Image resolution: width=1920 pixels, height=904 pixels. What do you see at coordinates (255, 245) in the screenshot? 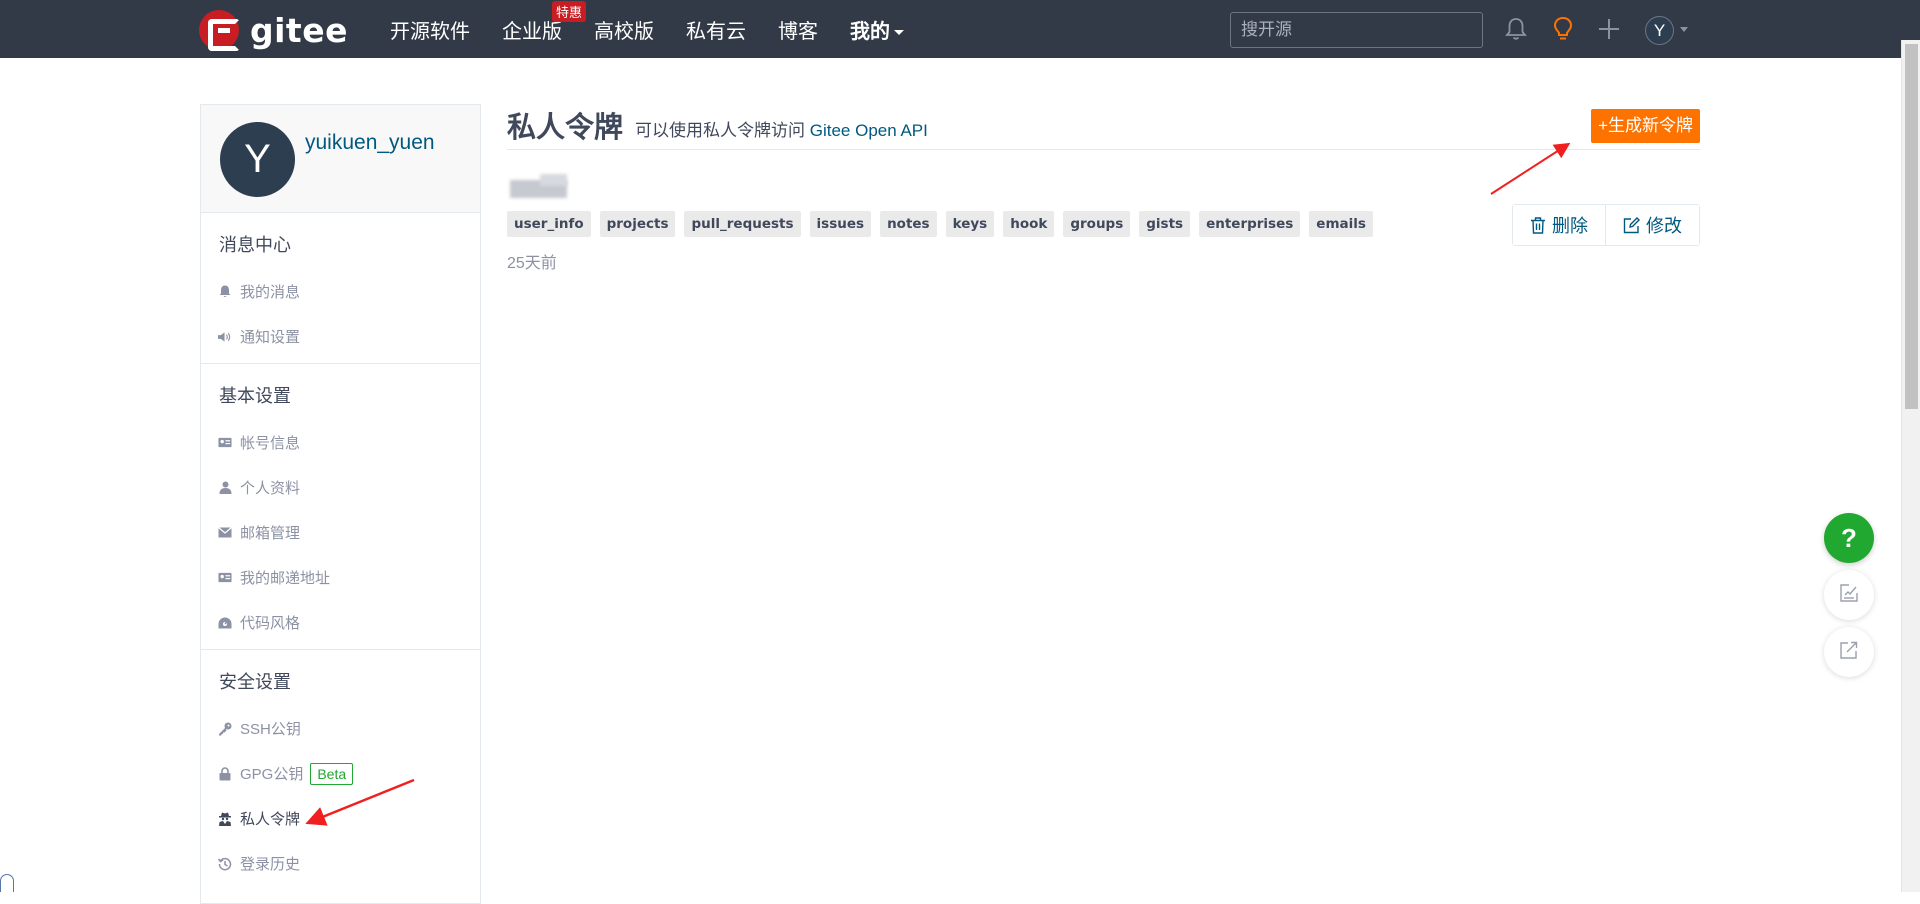
I see `section-title: 消息中心` at bounding box center [255, 245].